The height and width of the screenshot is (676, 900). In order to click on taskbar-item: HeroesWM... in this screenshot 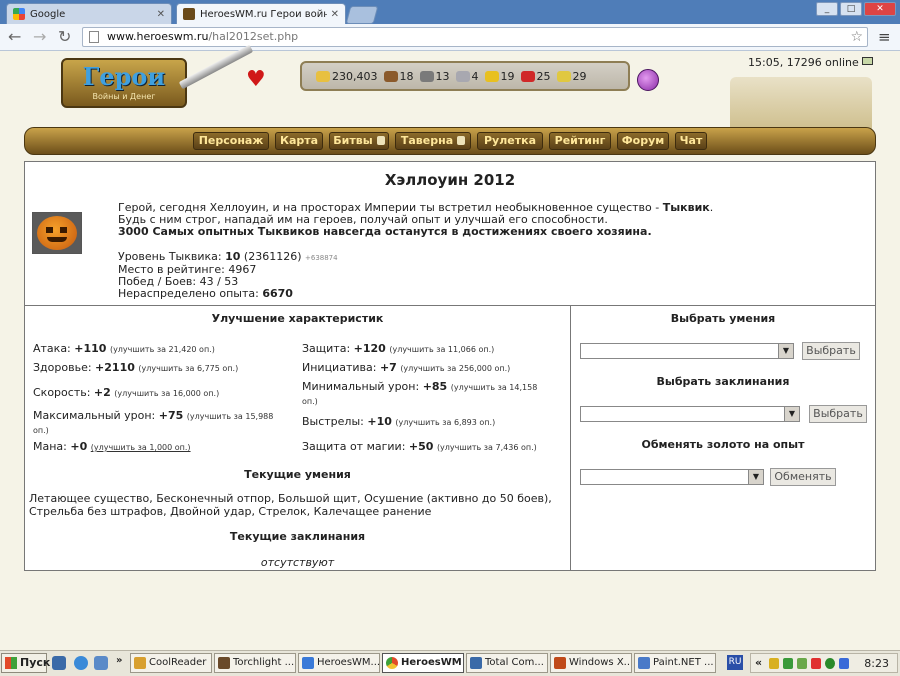, I will do `click(339, 663)`.